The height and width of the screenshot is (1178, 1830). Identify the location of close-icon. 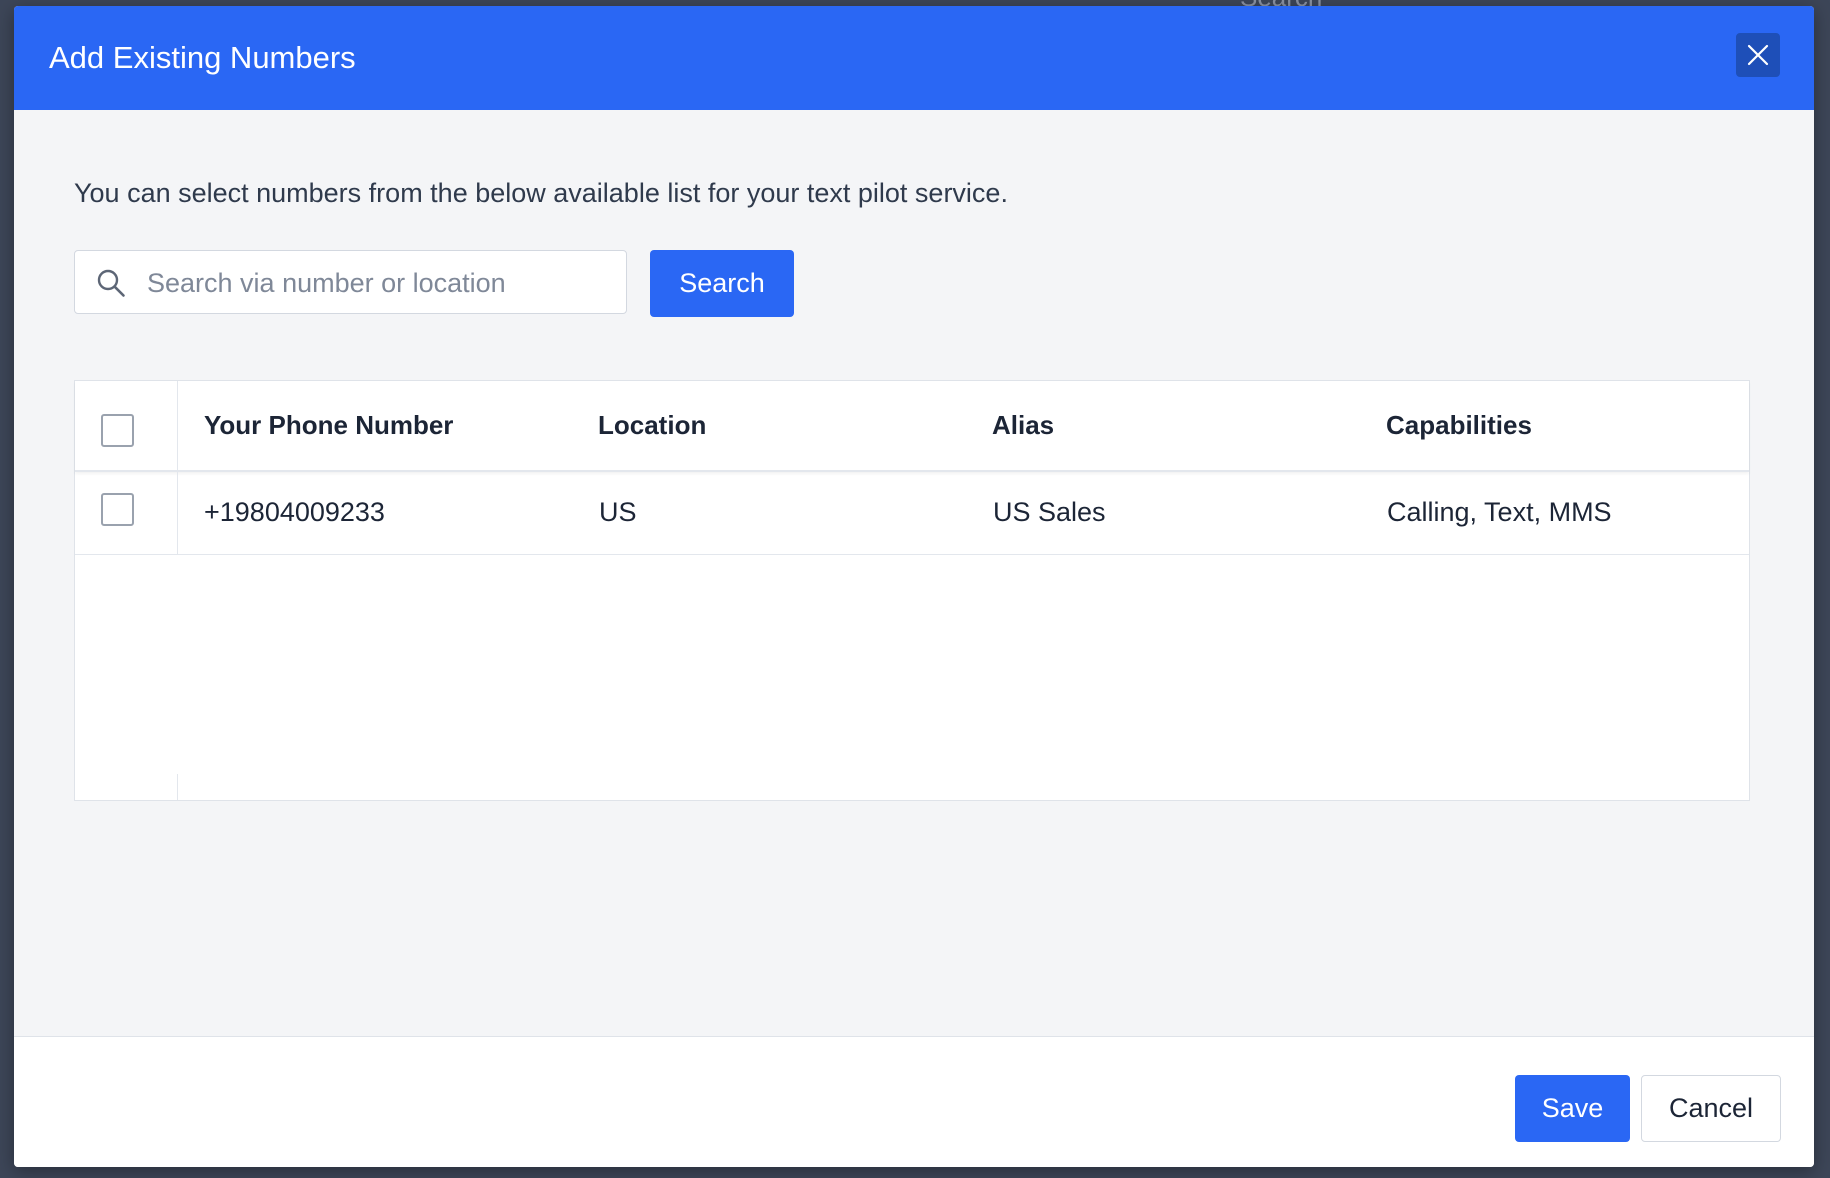
(1758, 55).